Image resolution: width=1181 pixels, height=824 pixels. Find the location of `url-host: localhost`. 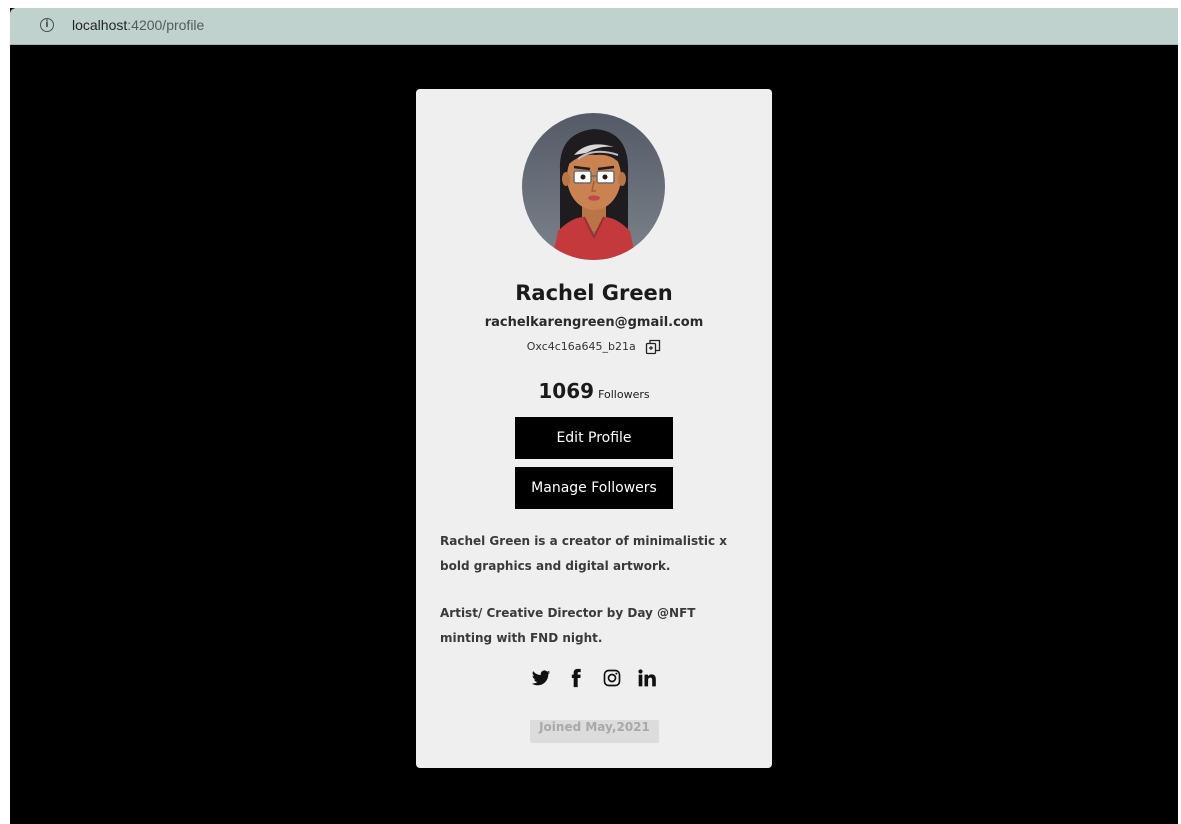

url-host: localhost is located at coordinates (100, 25).